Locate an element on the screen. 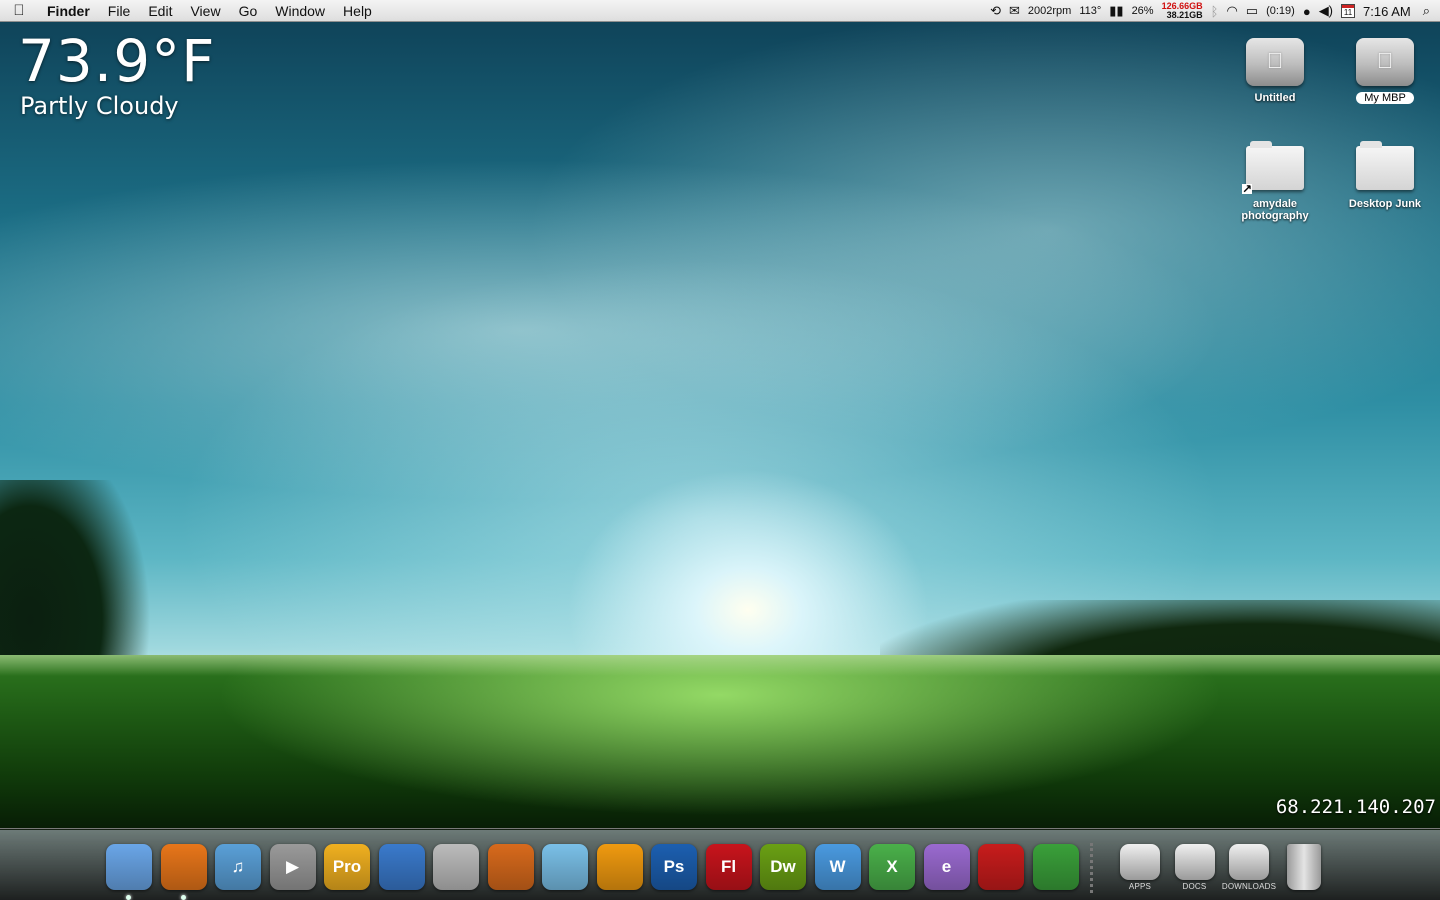 This screenshot has height=900, width=1440. desktop-drive-my-mbp:  My MBP is located at coordinates (1385, 71).